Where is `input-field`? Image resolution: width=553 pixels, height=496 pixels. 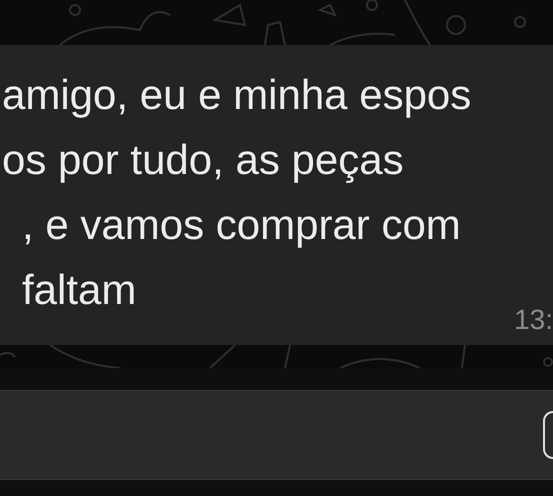 input-field is located at coordinates (548, 435).